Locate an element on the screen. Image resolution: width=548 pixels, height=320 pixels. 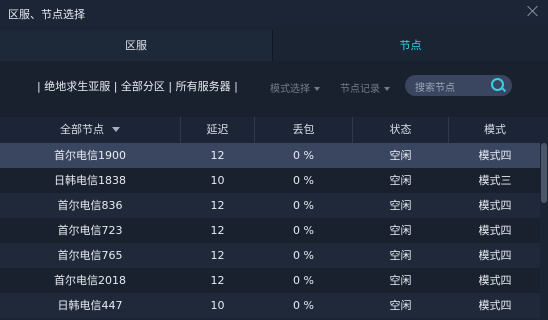
table-row: 日韩电信1838 10 0 % 空闲 模式三 is located at coordinates (270, 180).